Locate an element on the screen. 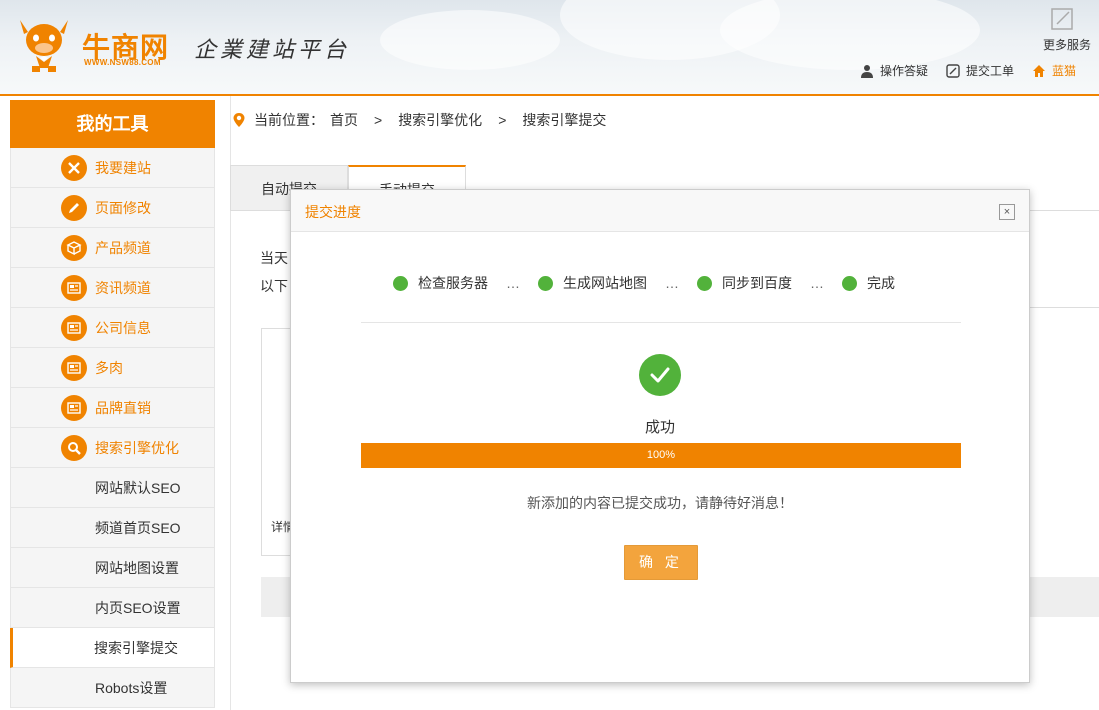  search-icon is located at coordinates (74, 447).